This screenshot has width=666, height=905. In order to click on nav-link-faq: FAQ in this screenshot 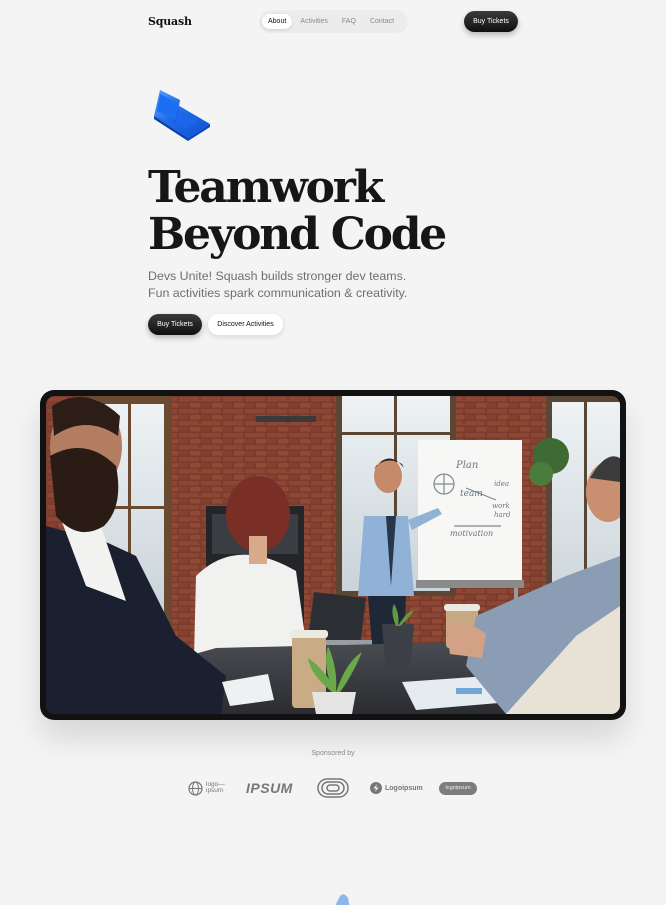, I will do `click(349, 21)`.